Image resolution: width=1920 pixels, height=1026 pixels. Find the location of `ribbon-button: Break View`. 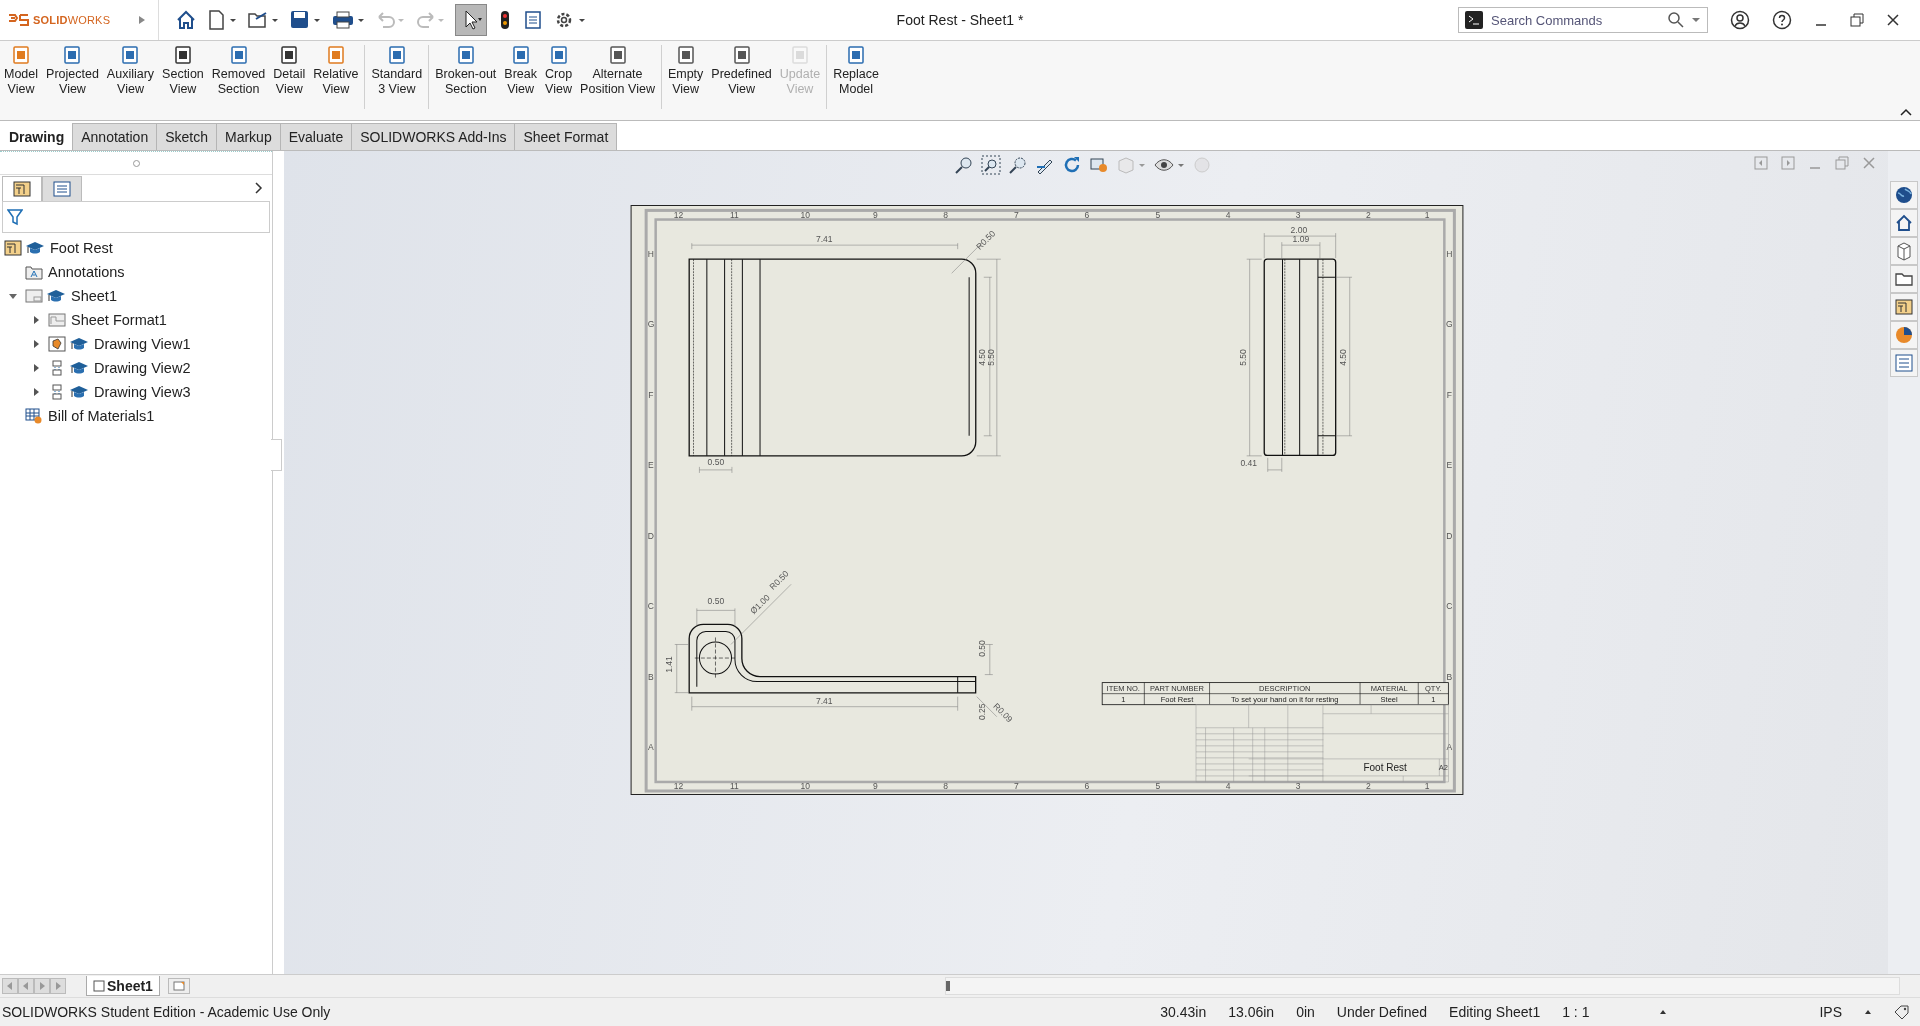

ribbon-button: Break View is located at coordinates (520, 71).